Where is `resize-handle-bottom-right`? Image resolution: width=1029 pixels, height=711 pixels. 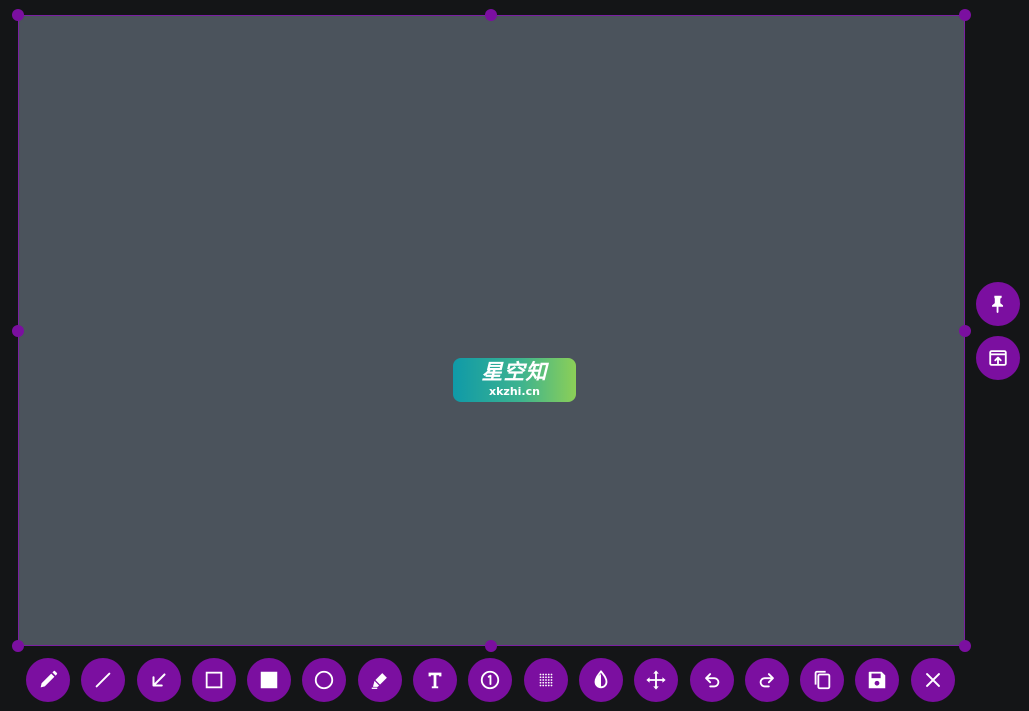 resize-handle-bottom-right is located at coordinates (965, 646).